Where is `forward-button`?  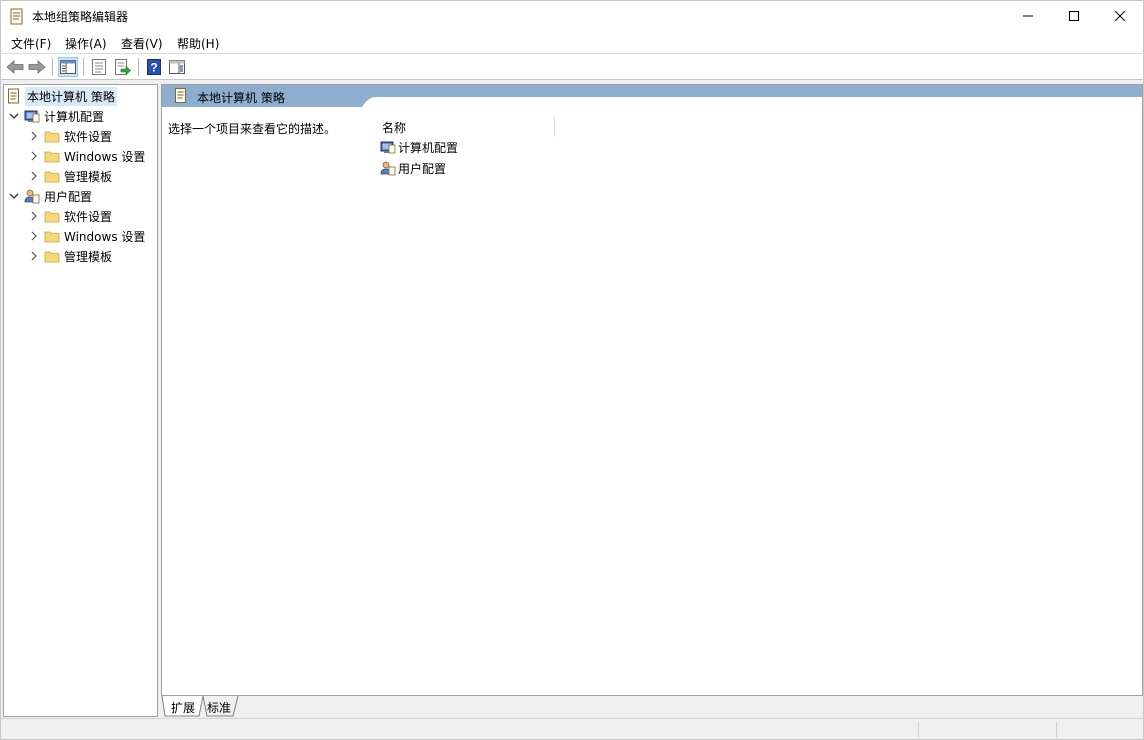 forward-button is located at coordinates (37, 67).